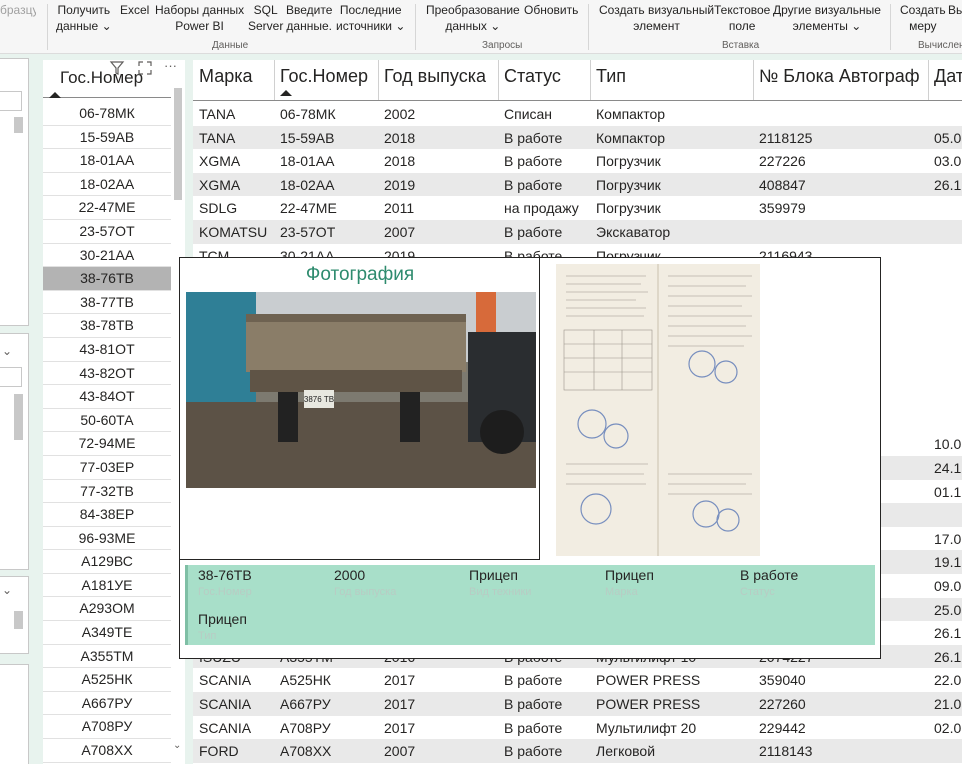  I want to click on column-header: Статус, so click(532, 76).